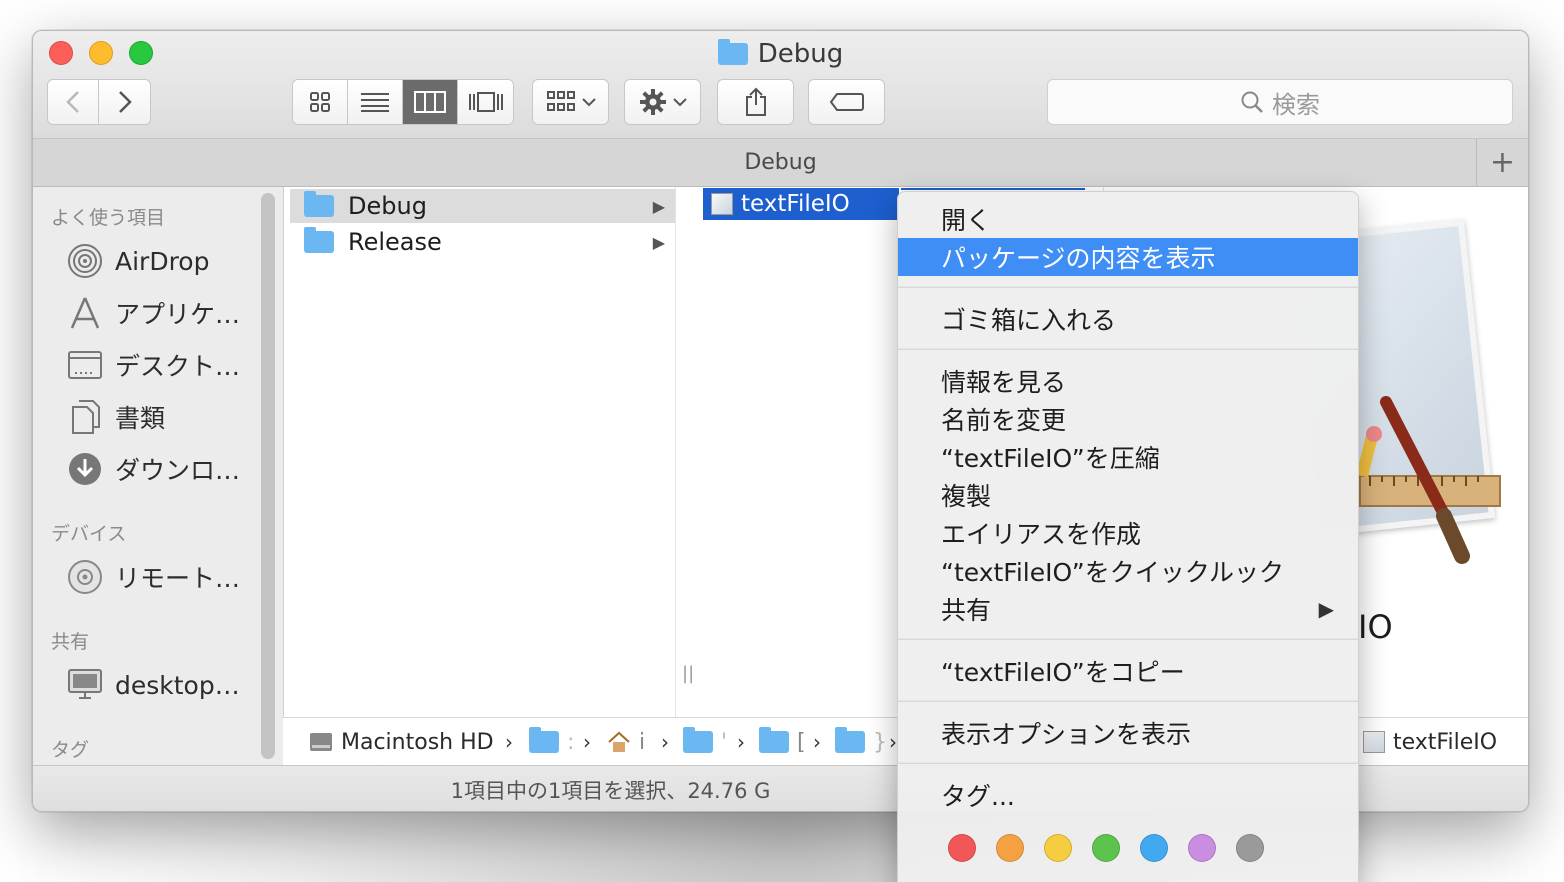 The image size is (1564, 882). Describe the element at coordinates (85, 417) in the screenshot. I see `documents-icon` at that location.